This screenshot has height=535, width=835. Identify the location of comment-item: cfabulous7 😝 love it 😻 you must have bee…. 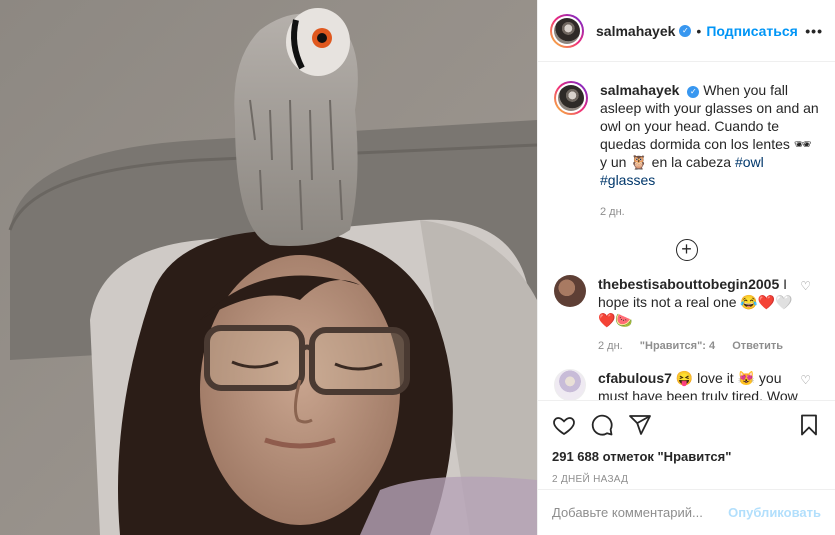
(686, 384).